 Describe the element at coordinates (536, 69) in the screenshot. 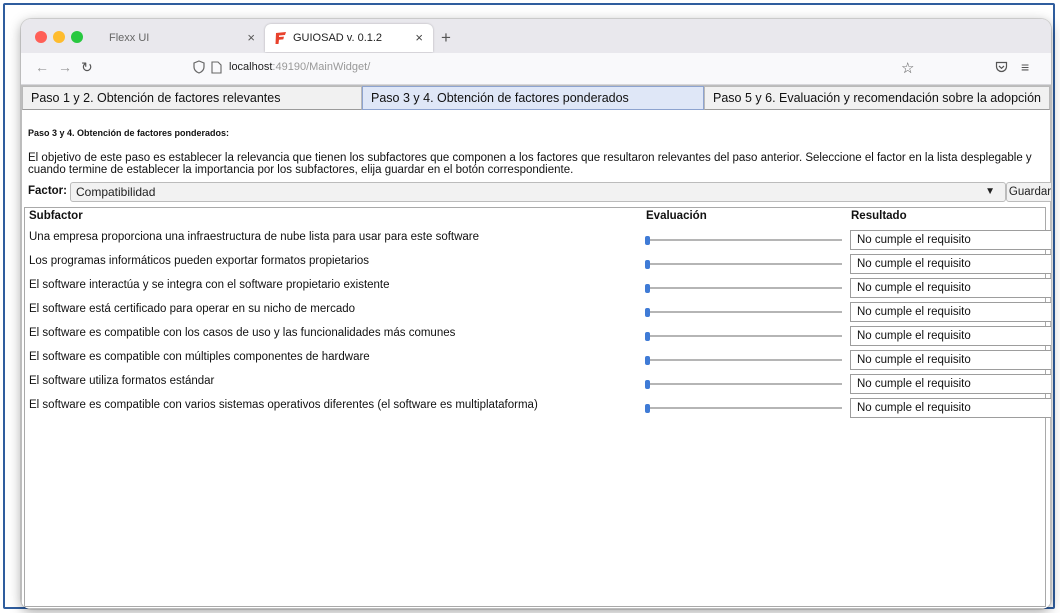

I see `browser-nav-bar: ← → ↻ localhost:49190/MainWidget/ ☆ ≡` at that location.